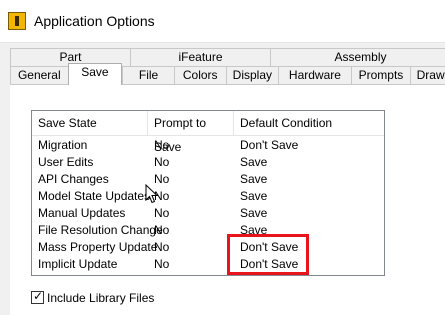  I want to click on title-bar: Application Options, so click(222, 21).